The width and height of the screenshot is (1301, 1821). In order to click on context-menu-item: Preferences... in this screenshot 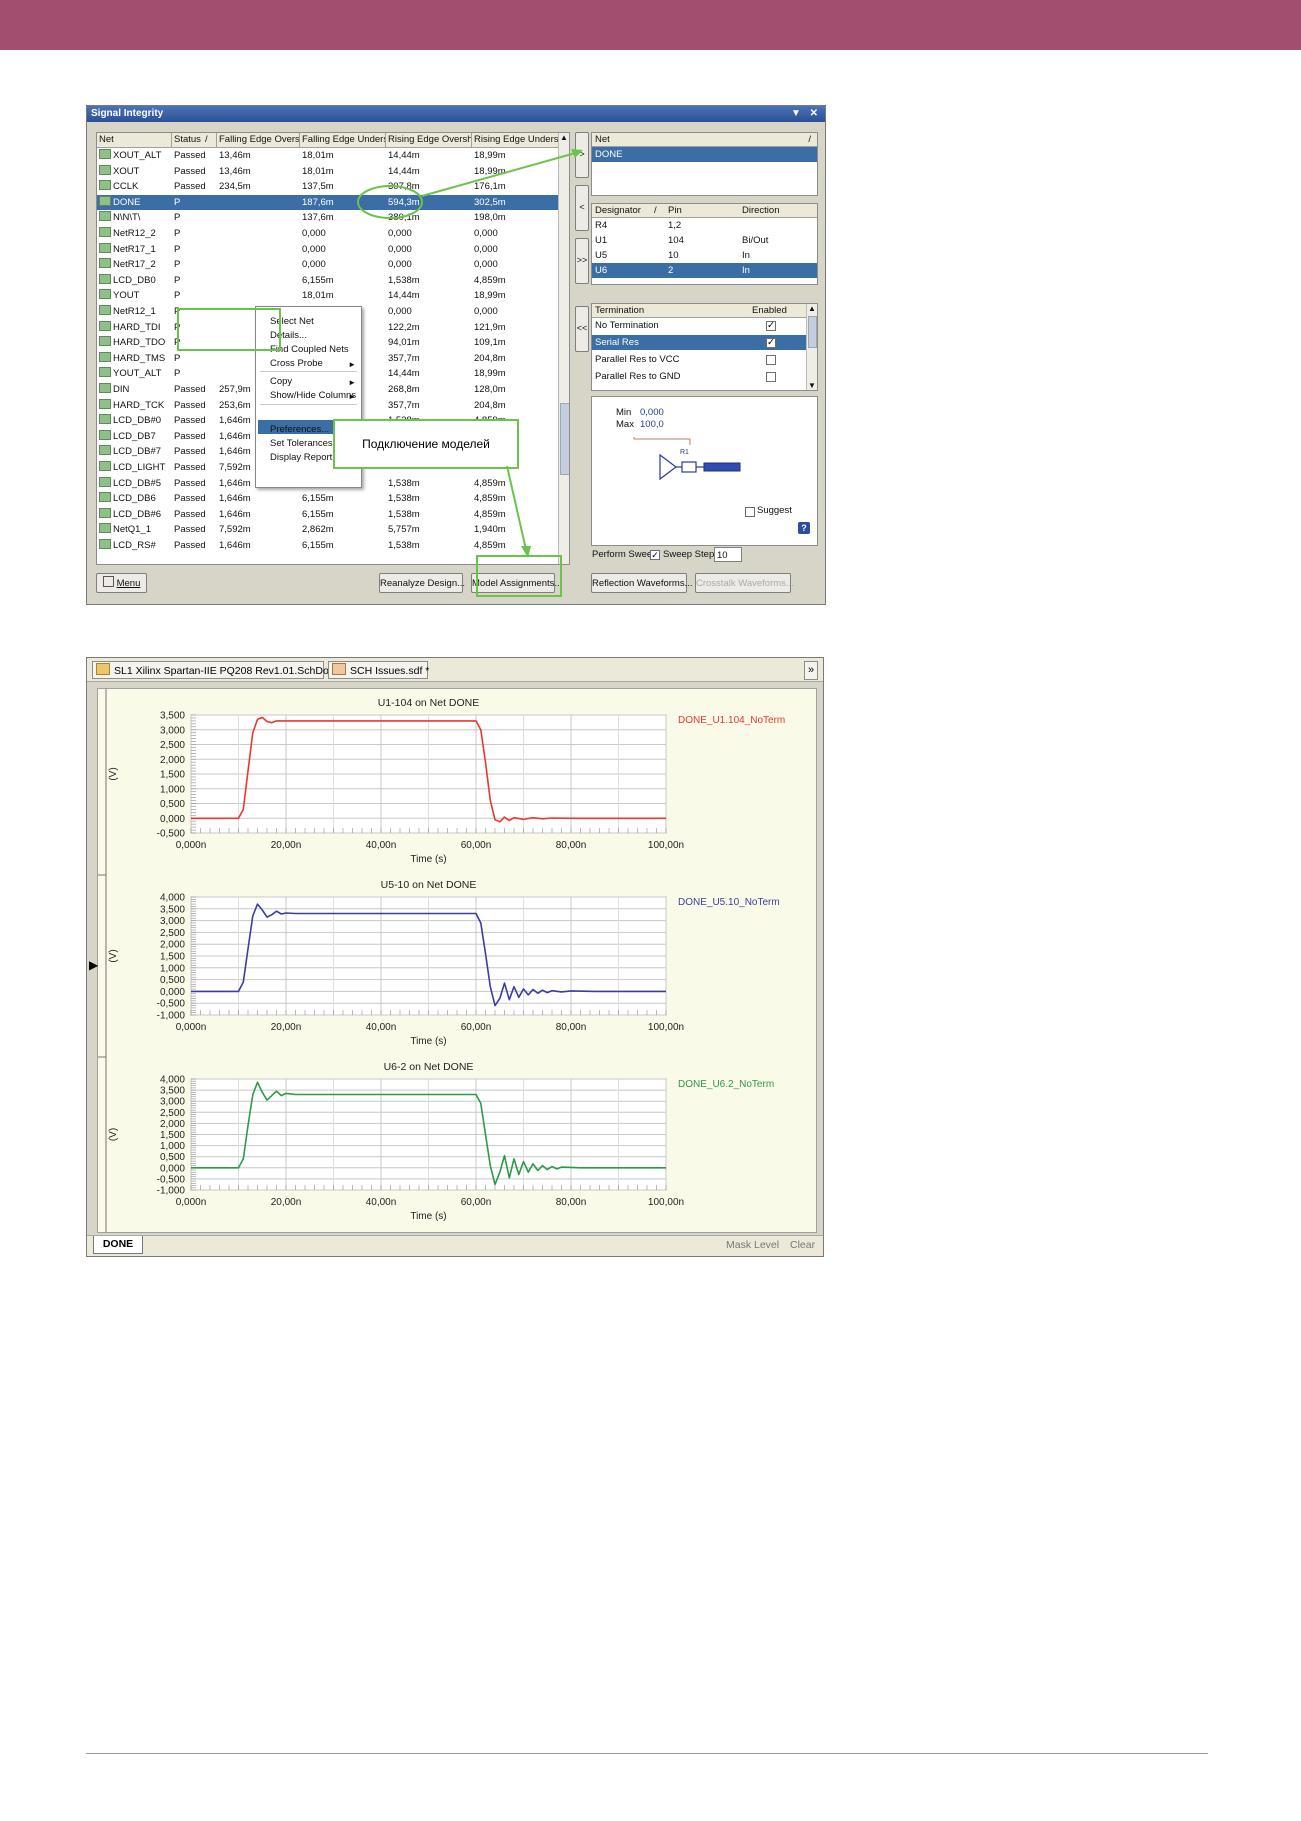, I will do `click(299, 430)`.